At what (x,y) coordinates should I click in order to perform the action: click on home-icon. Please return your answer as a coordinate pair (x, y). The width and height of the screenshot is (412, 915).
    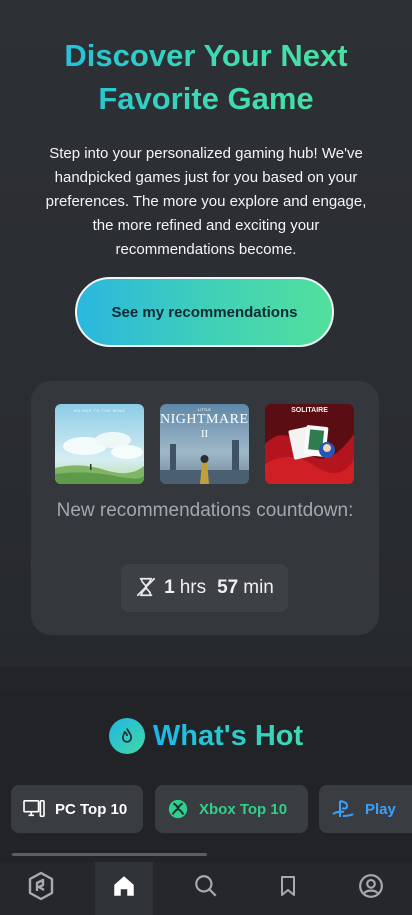
    Looking at the image, I should click on (124, 888).